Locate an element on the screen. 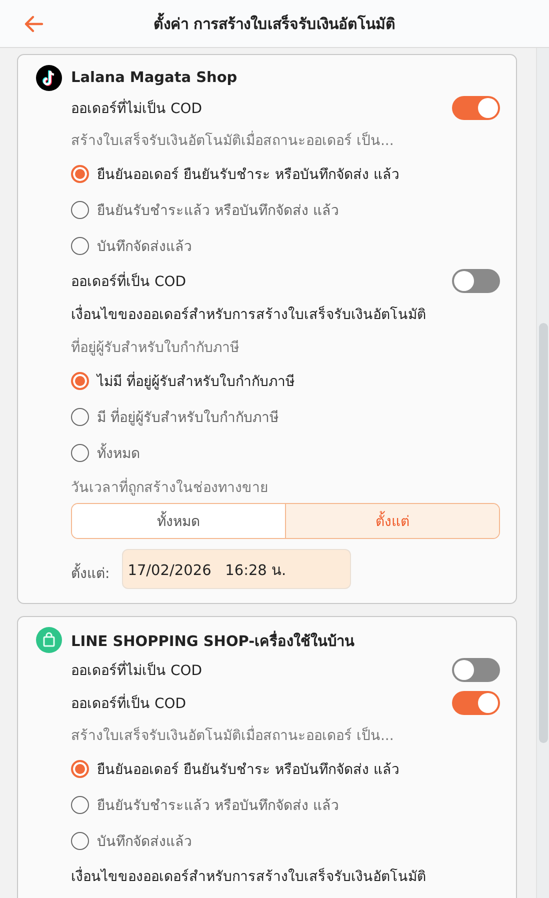 The image size is (549, 898). hint-text: วันเวลาที่ถูกสร้างในช่องทางขาย is located at coordinates (169, 487).